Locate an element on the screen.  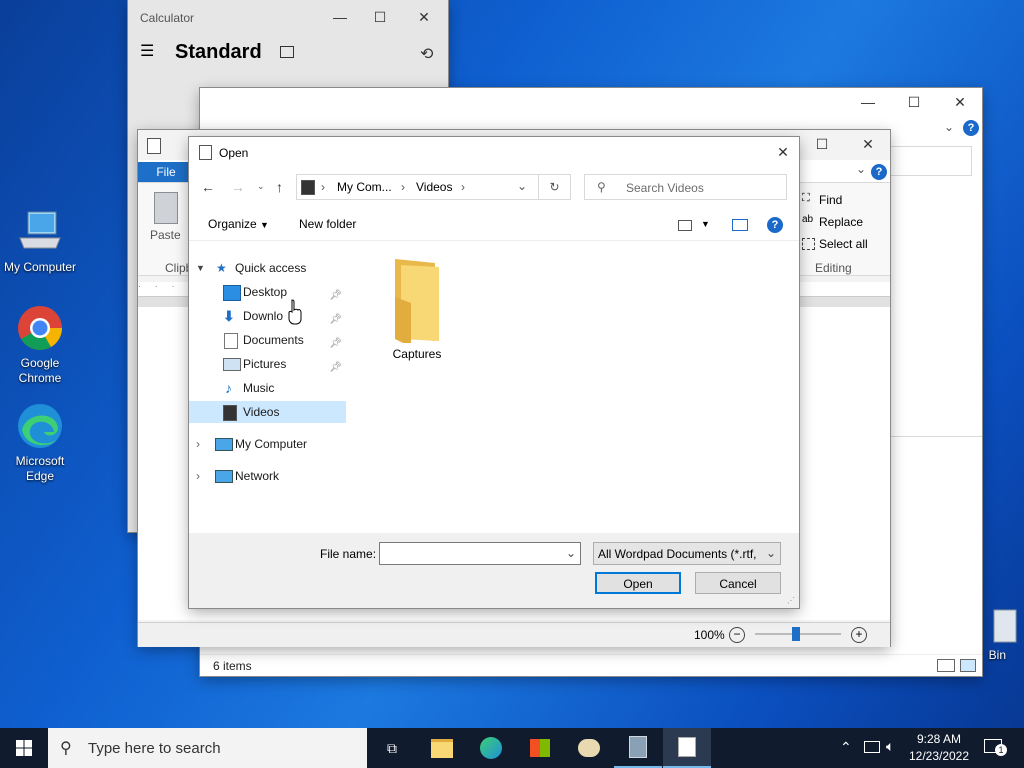
organize-button: Organize ▼ is located at coordinates (238, 224).